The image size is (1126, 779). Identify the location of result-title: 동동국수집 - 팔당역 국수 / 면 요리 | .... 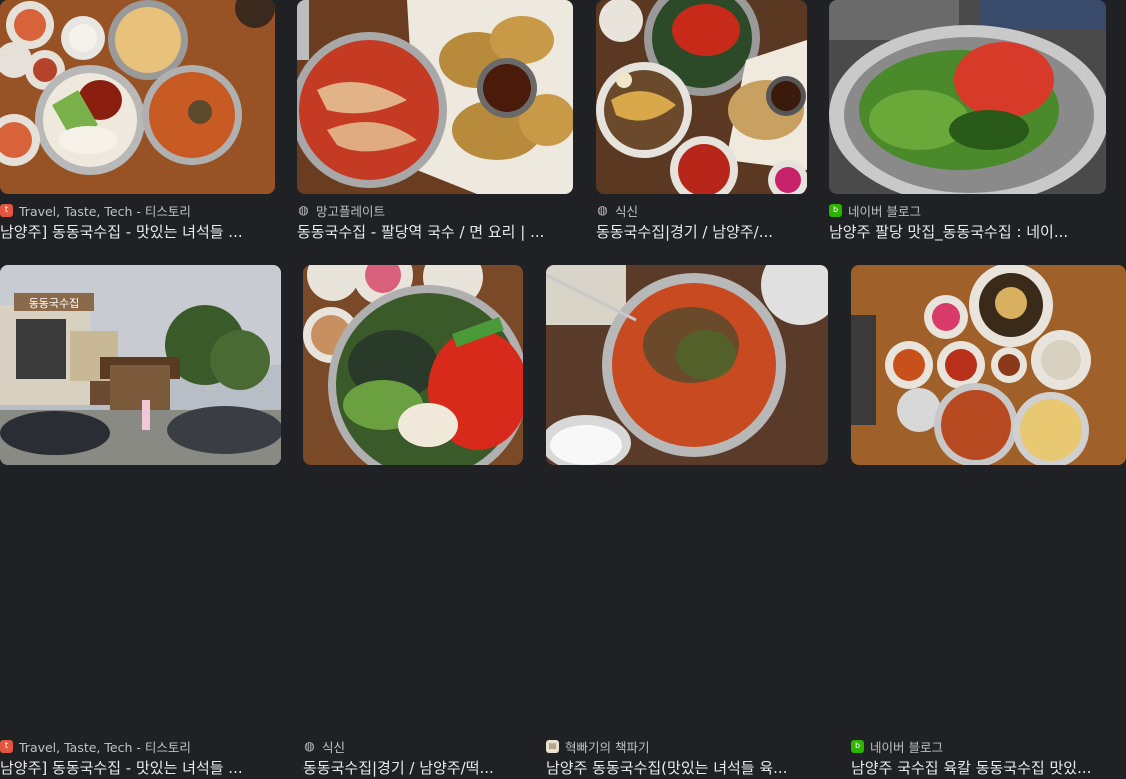
(435, 232).